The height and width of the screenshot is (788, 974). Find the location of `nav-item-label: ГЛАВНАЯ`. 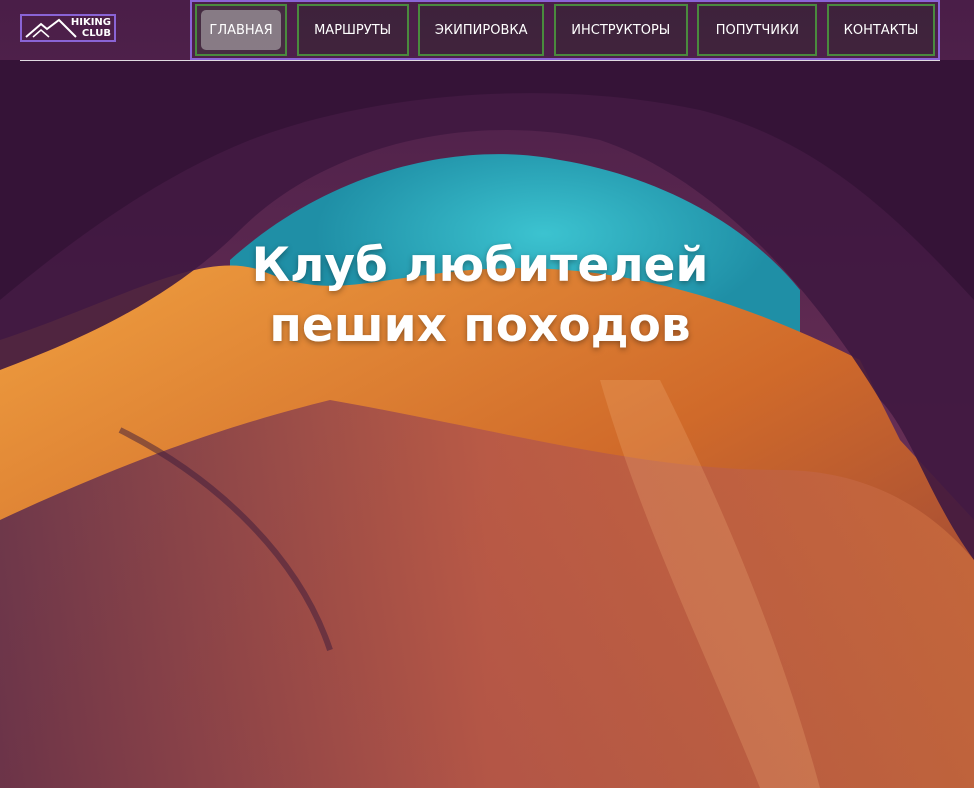

nav-item-label: ГЛАВНАЯ is located at coordinates (241, 30).